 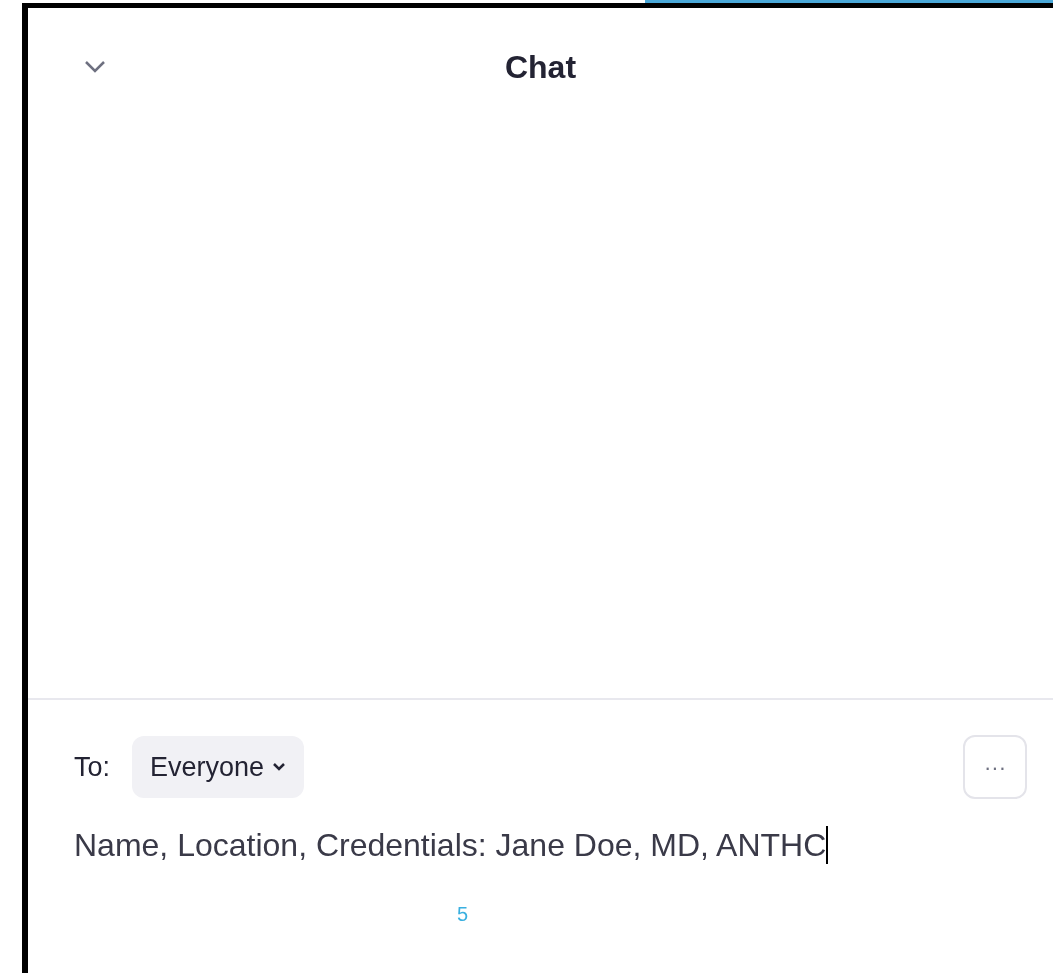 What do you see at coordinates (279, 767) in the screenshot?
I see `caret-icon` at bounding box center [279, 767].